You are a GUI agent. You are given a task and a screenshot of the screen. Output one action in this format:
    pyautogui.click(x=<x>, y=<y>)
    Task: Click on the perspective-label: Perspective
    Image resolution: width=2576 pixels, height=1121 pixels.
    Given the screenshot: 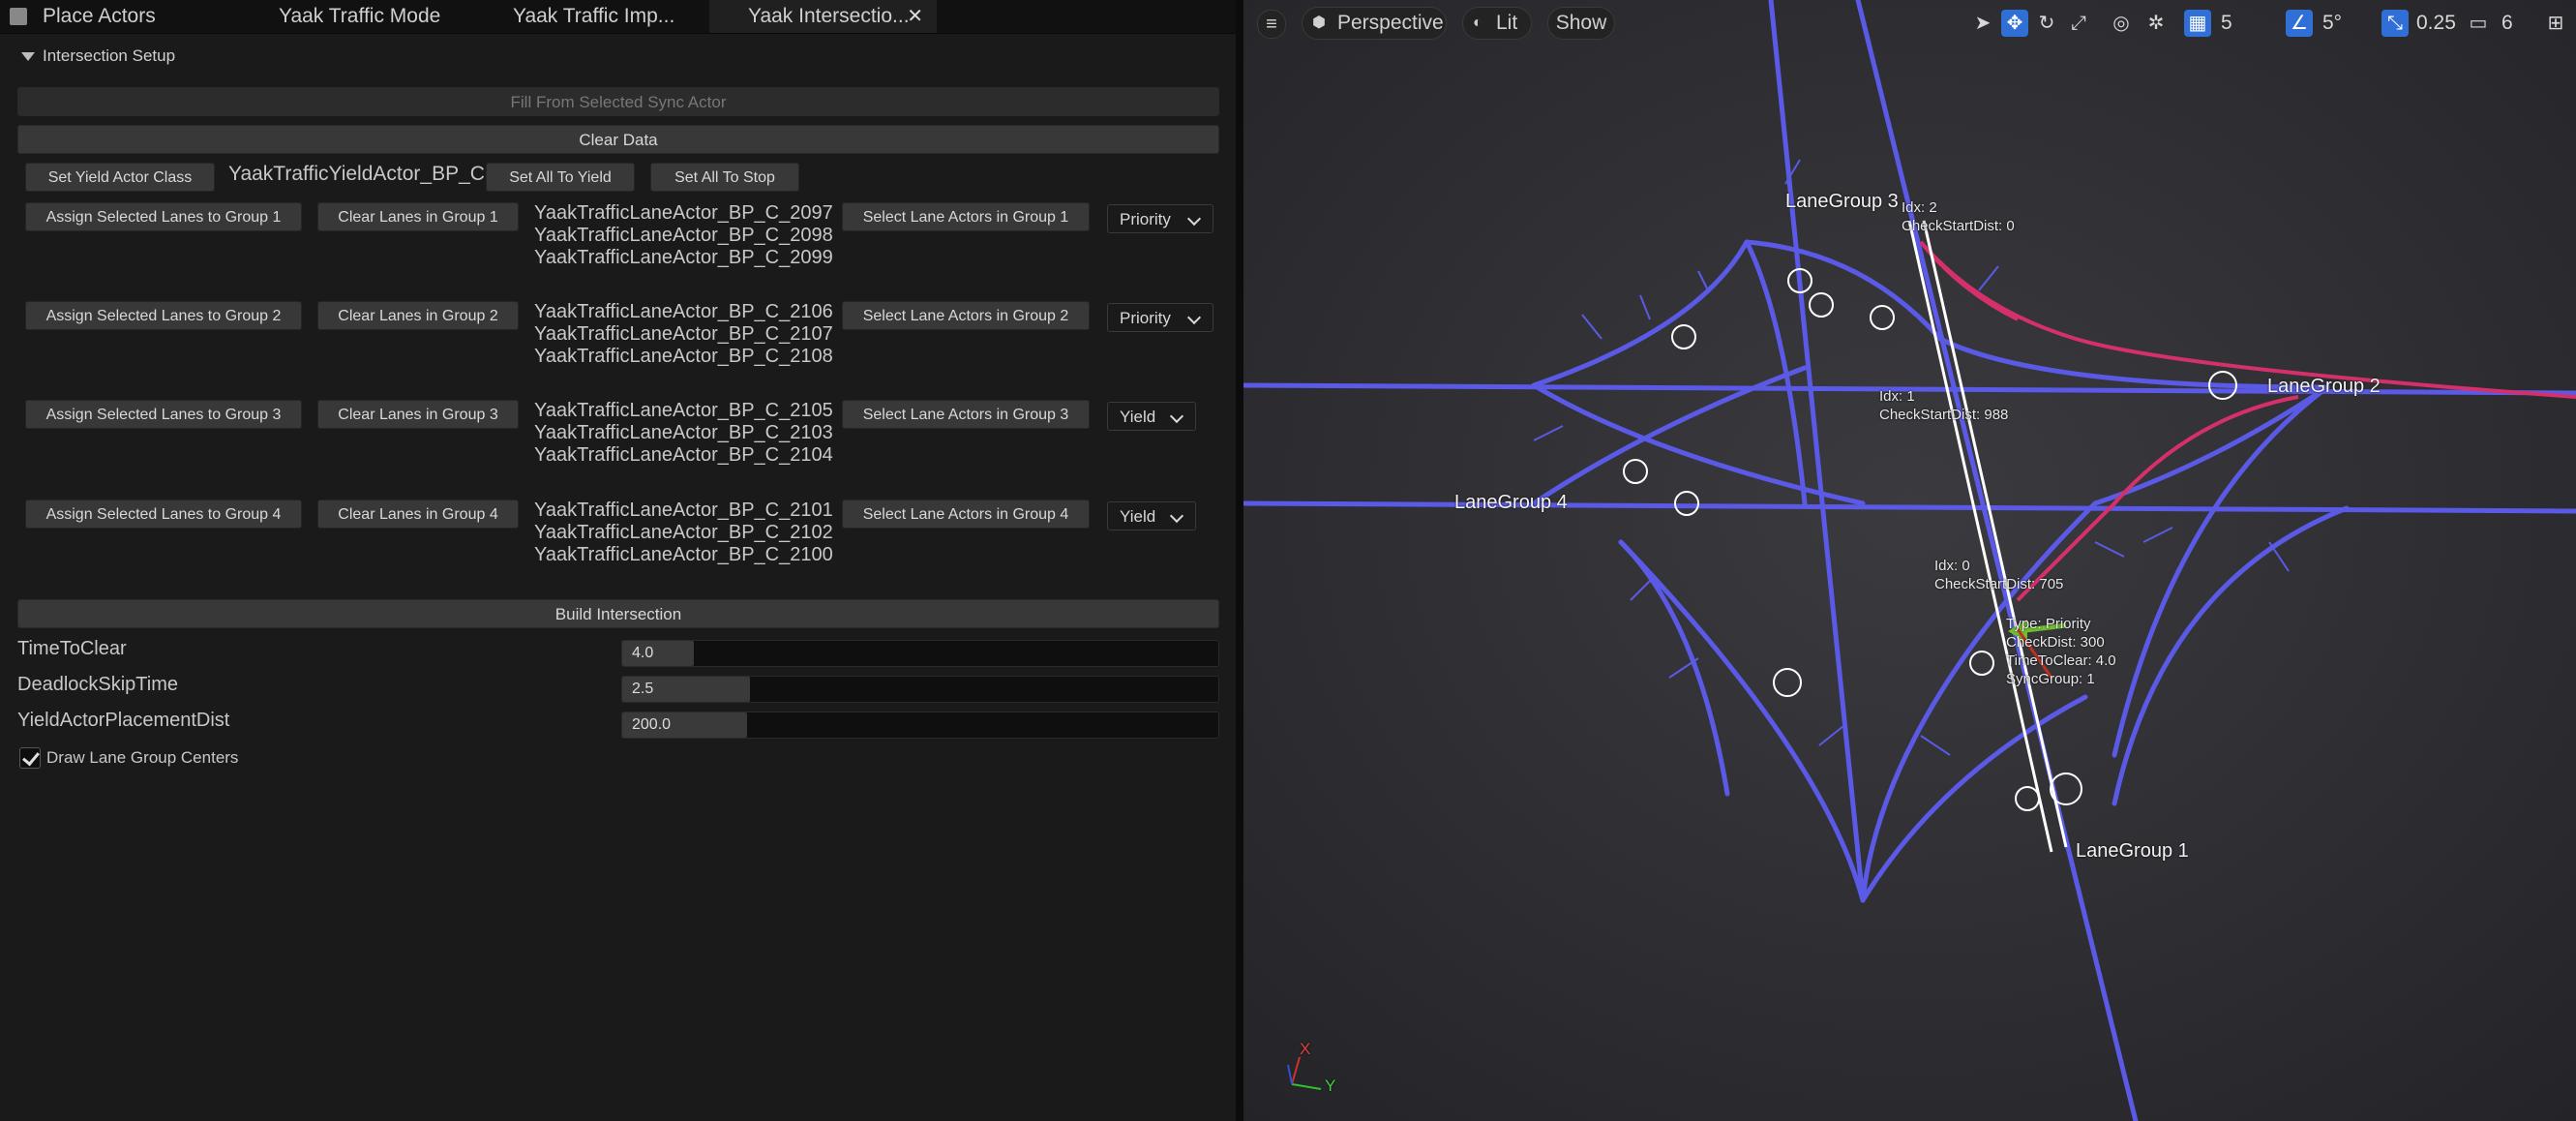 What is the action you would take?
    pyautogui.click(x=1390, y=23)
    